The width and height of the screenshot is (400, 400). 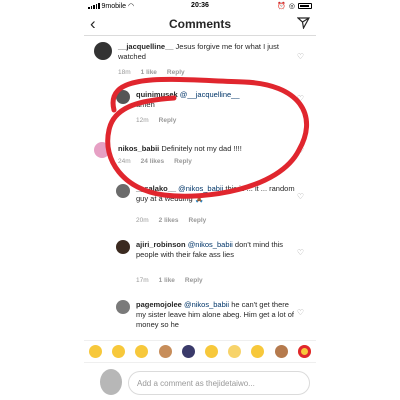 I want to click on comment-text: amen, so click(x=145, y=104).